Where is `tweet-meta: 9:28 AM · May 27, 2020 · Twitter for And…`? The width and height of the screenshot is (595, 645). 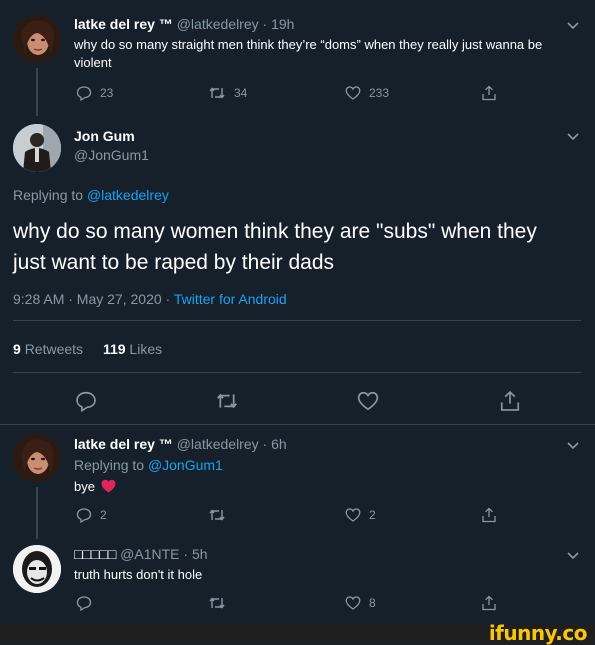
tweet-meta: 9:28 AM · May 27, 2020 · Twitter for And… is located at coordinates (150, 299).